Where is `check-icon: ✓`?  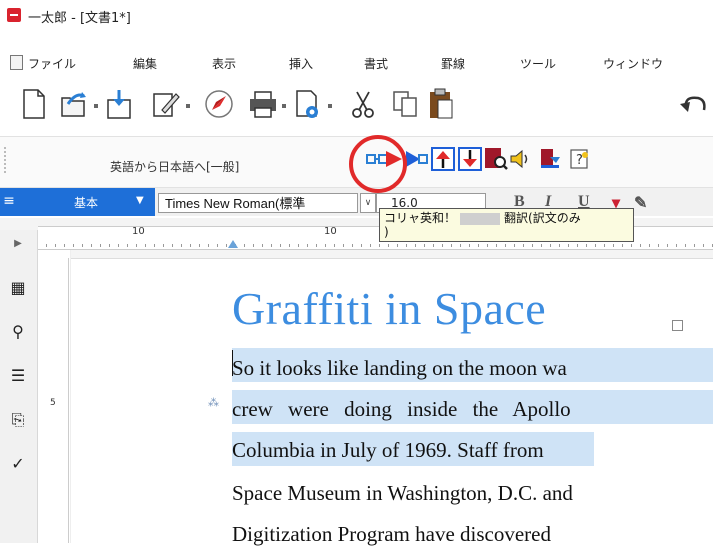
check-icon: ✓ is located at coordinates (18, 464).